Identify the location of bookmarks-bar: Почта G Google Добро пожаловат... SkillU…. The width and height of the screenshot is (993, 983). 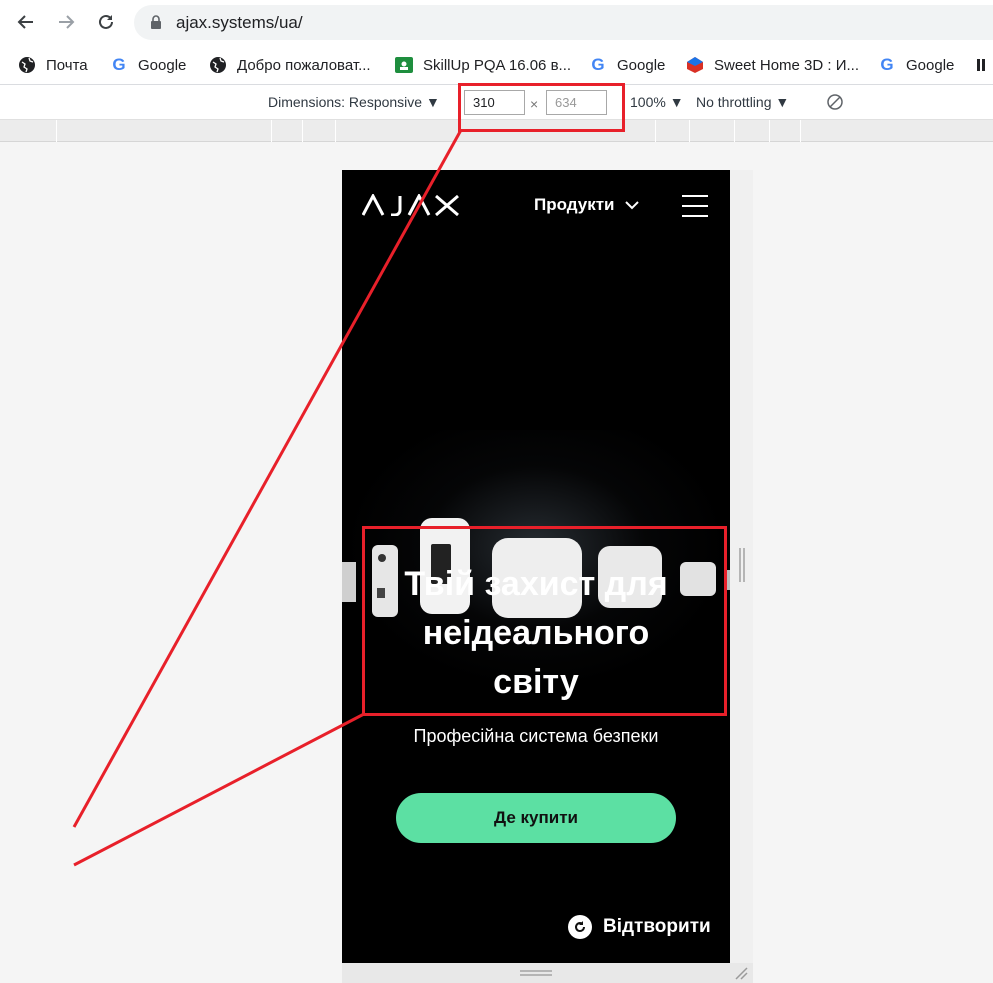
(496, 65).